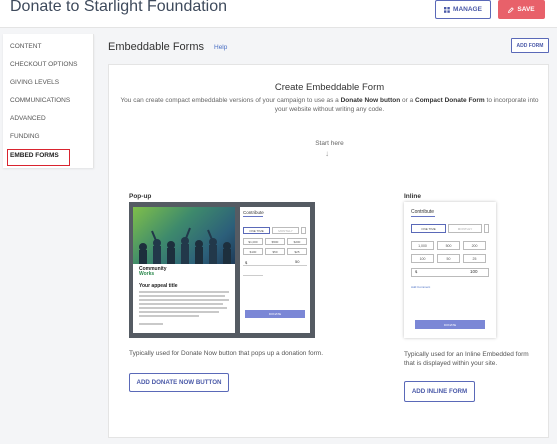  What do you see at coordinates (297, 241) in the screenshot?
I see `amount-option: $200` at bounding box center [297, 241].